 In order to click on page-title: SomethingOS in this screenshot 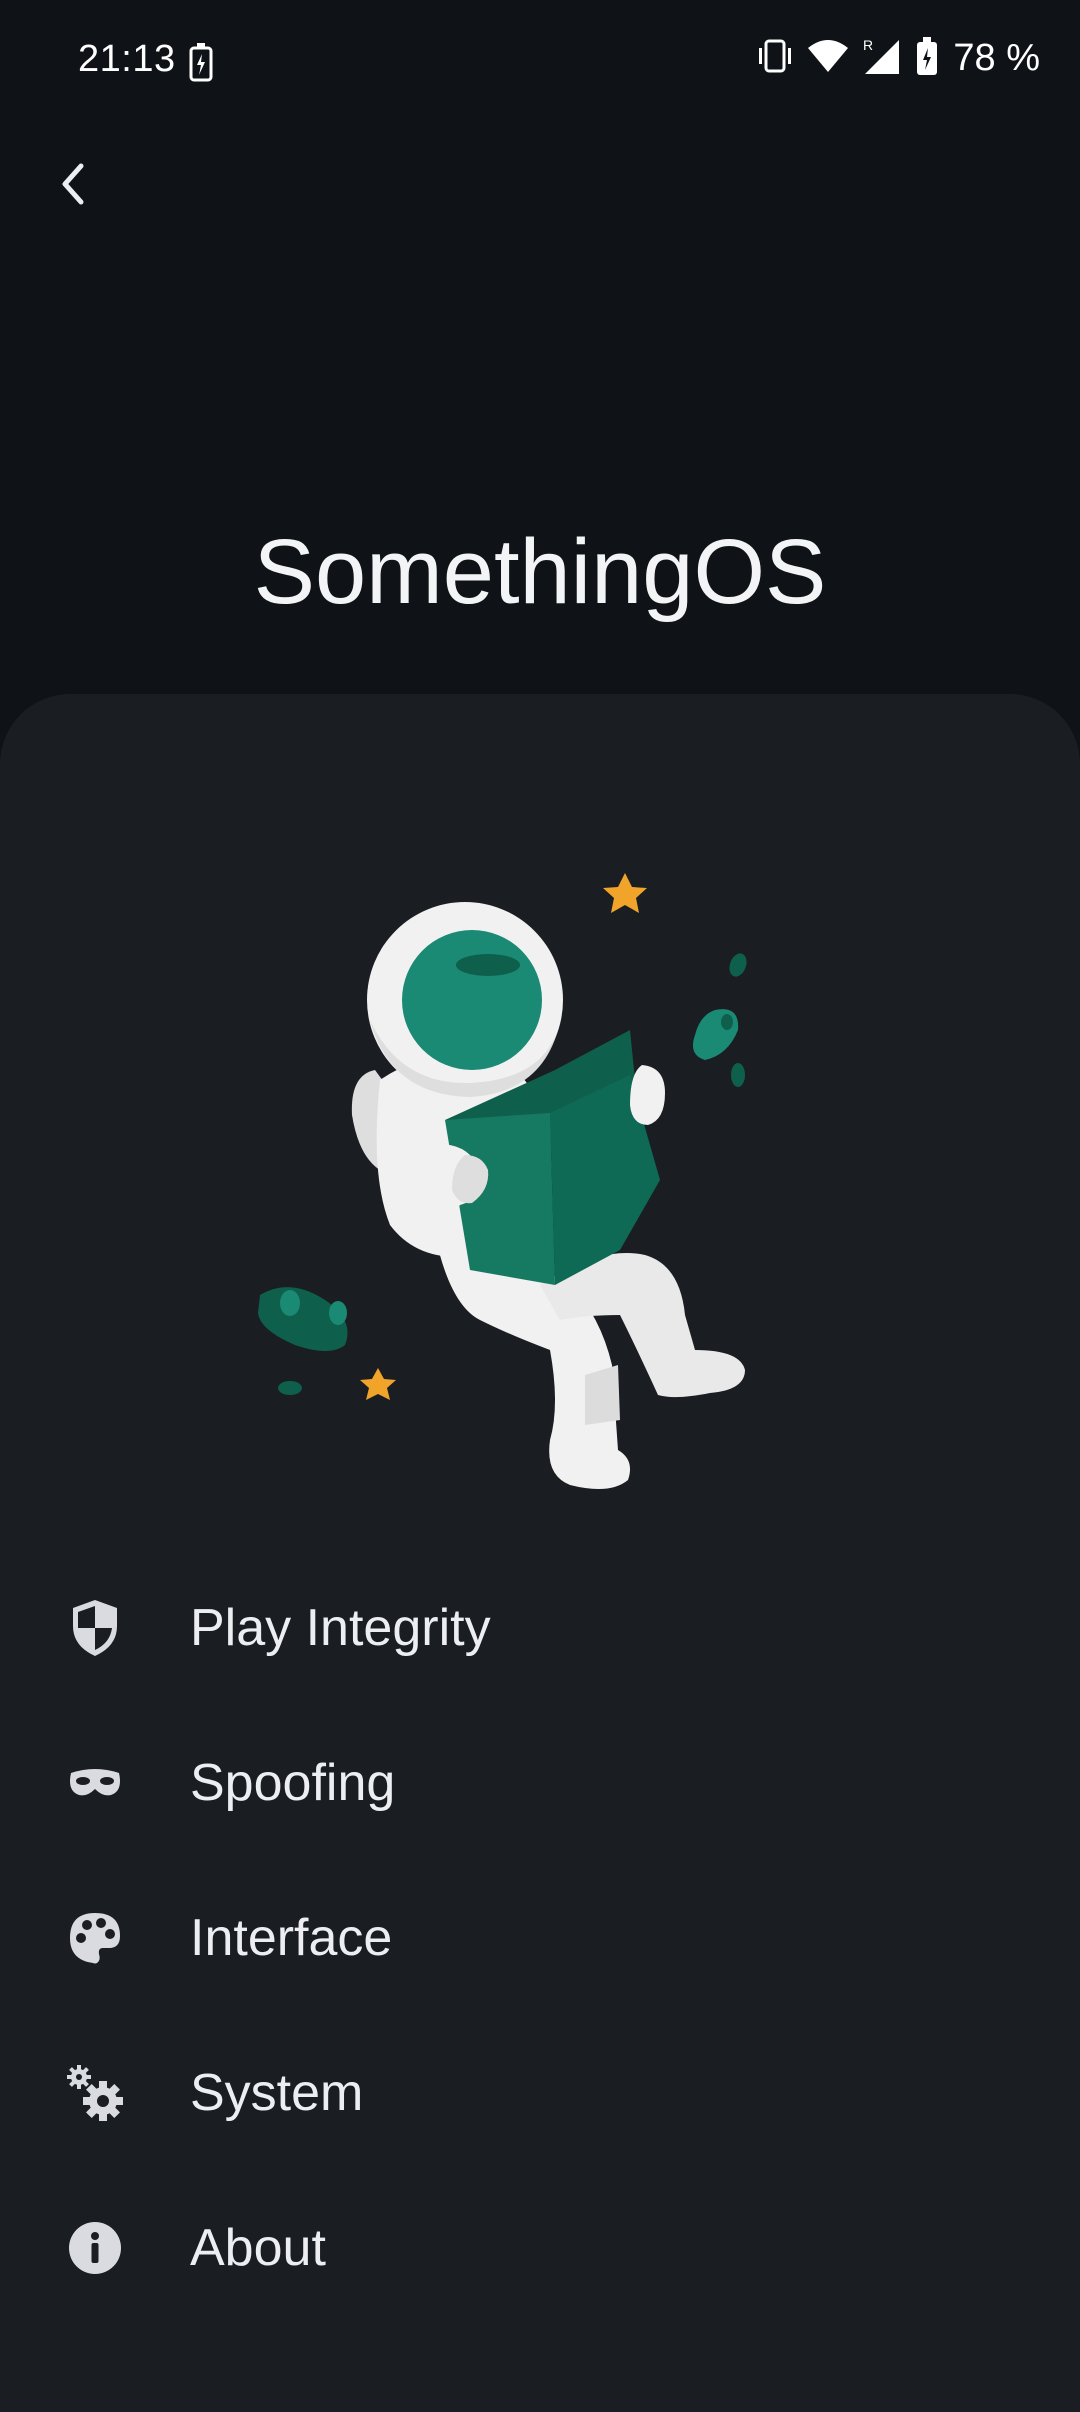, I will do `click(540, 572)`.